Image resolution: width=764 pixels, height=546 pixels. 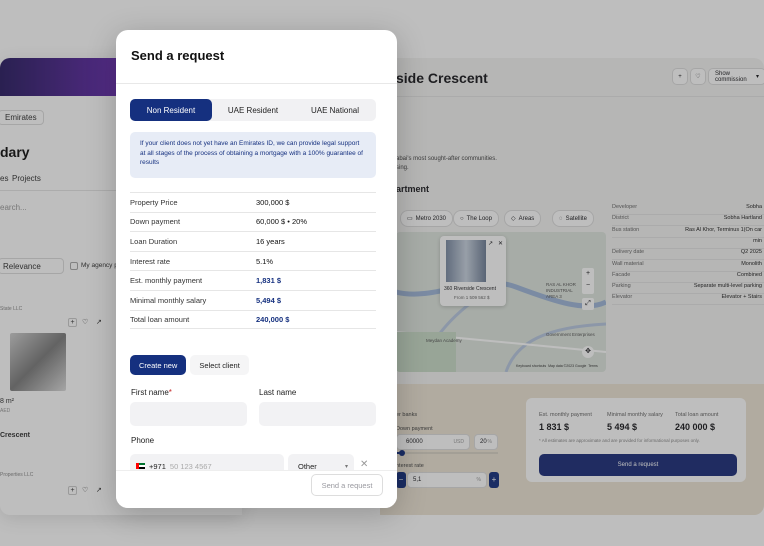 I want to click on uae-flag-icon, so click(x=140, y=466).